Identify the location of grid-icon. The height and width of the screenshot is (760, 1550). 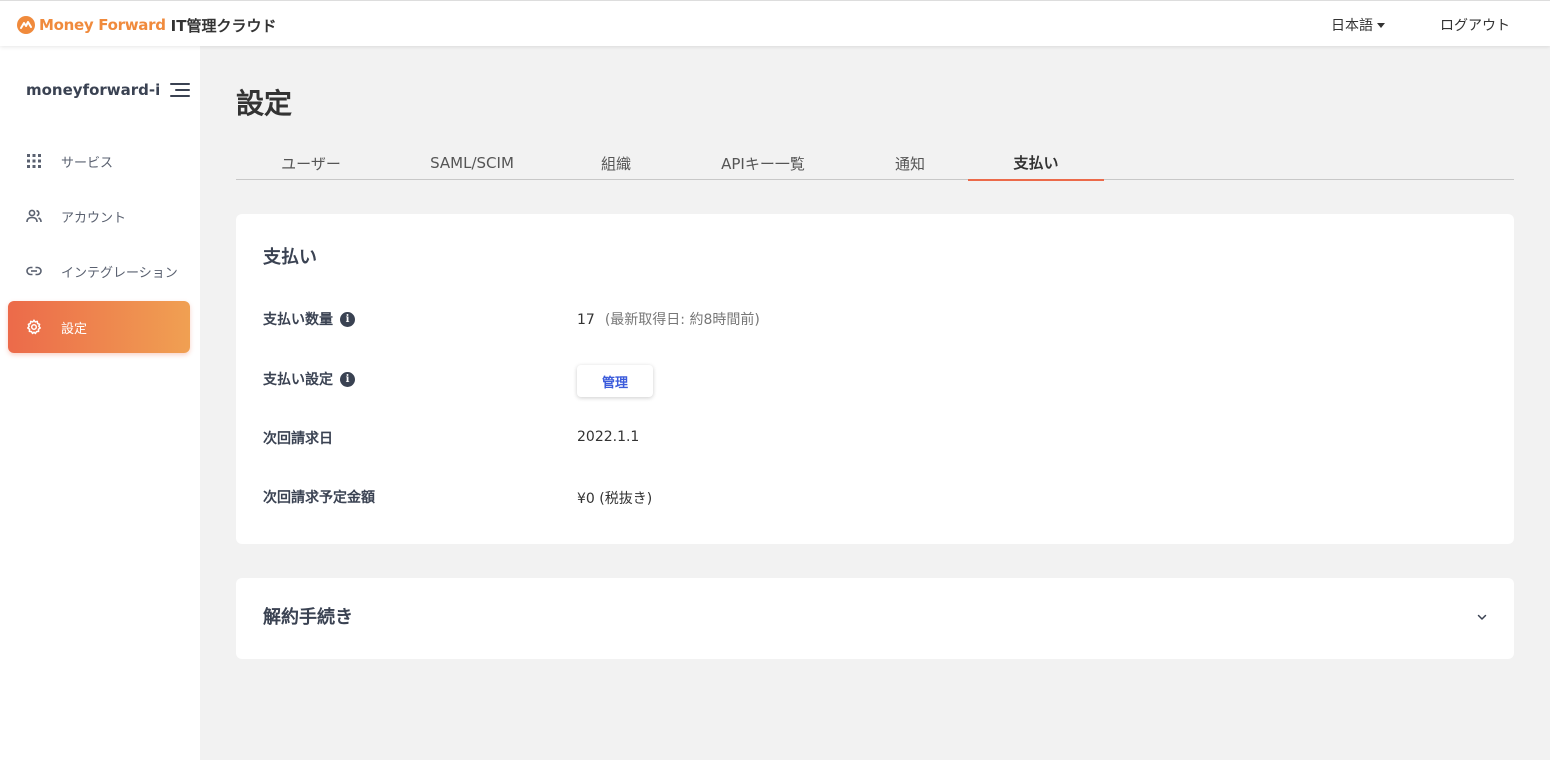
(34, 161).